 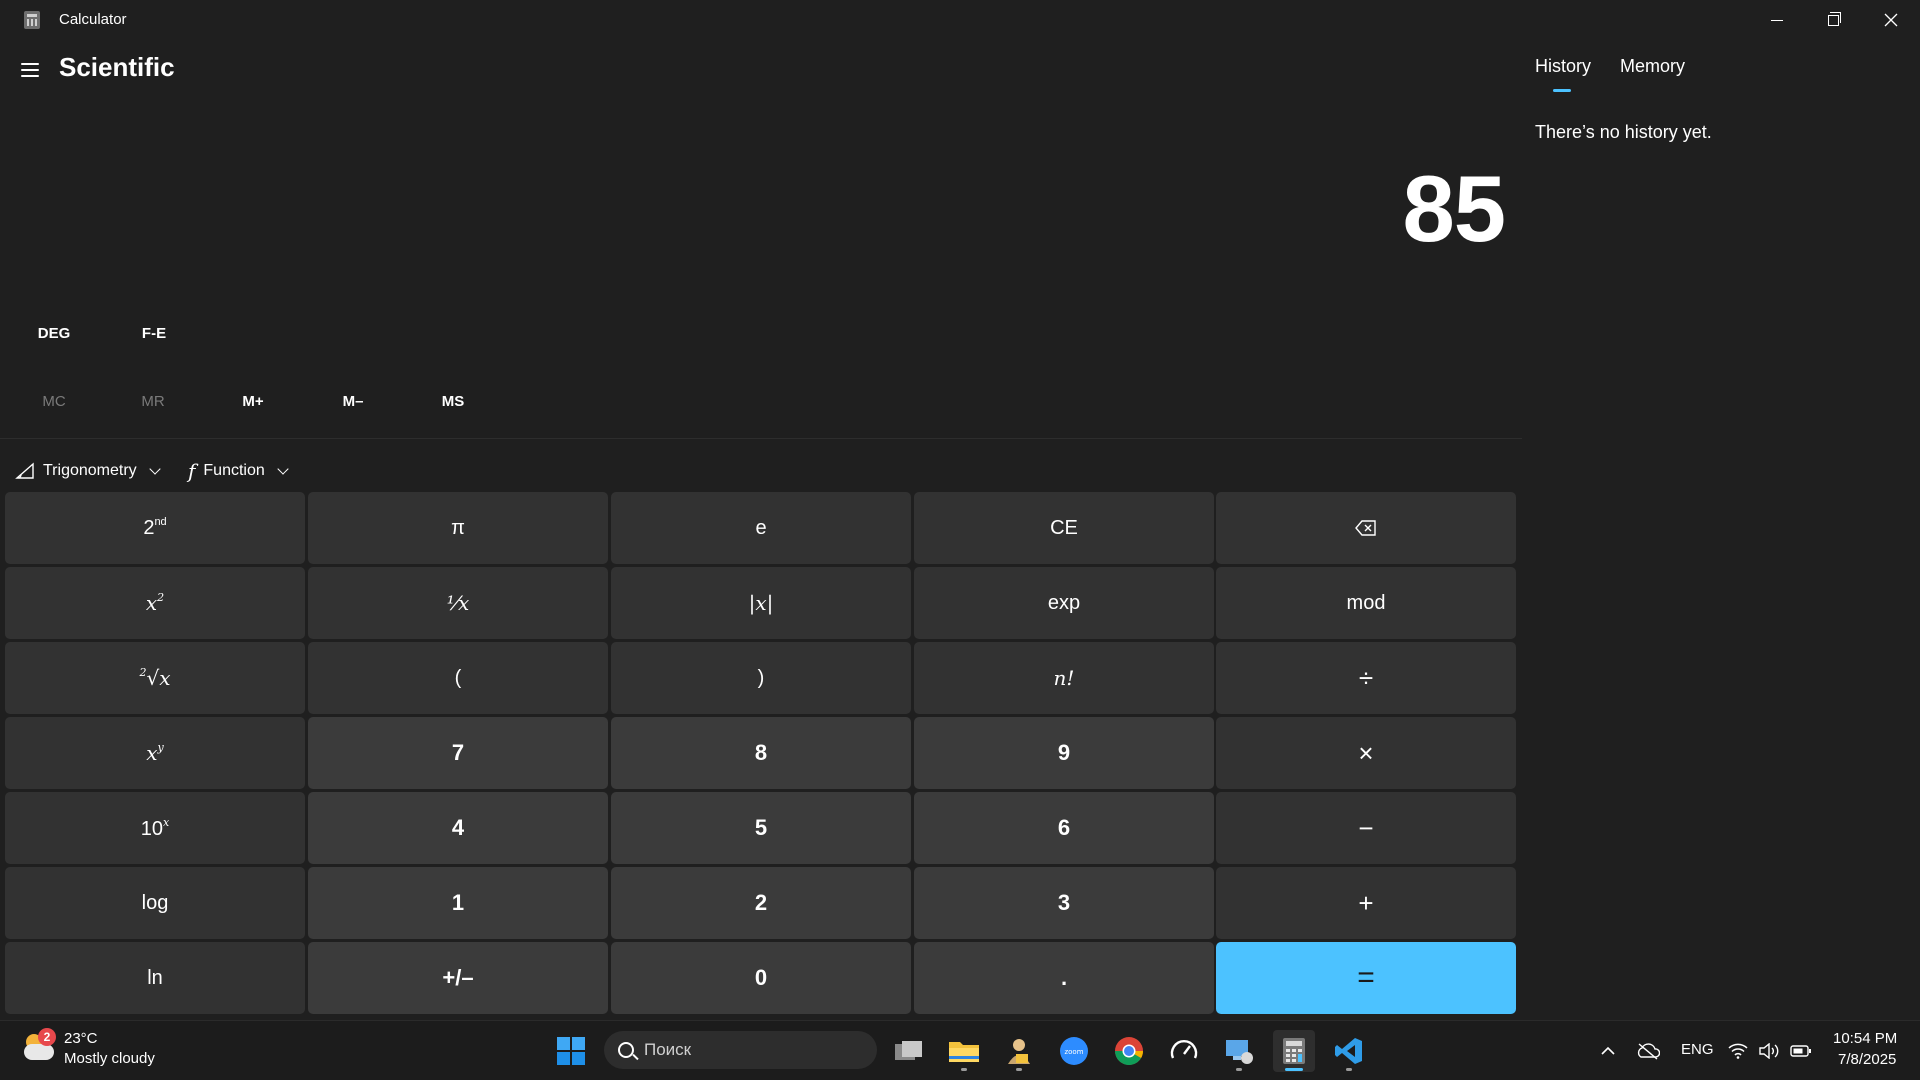 I want to click on fe-toggle-button: F-E, so click(x=154, y=333).